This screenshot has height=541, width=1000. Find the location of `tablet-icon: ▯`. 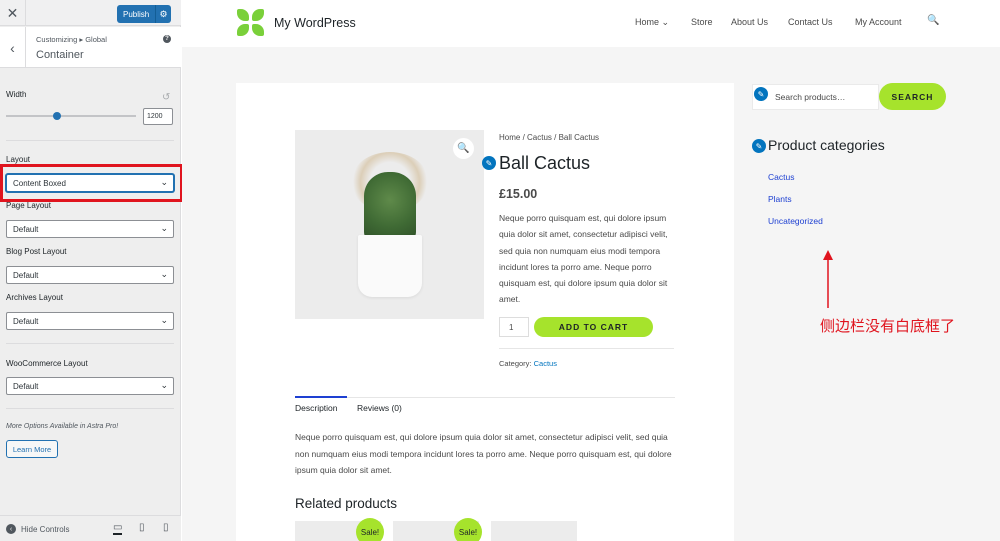

tablet-icon: ▯ is located at coordinates (142, 527).